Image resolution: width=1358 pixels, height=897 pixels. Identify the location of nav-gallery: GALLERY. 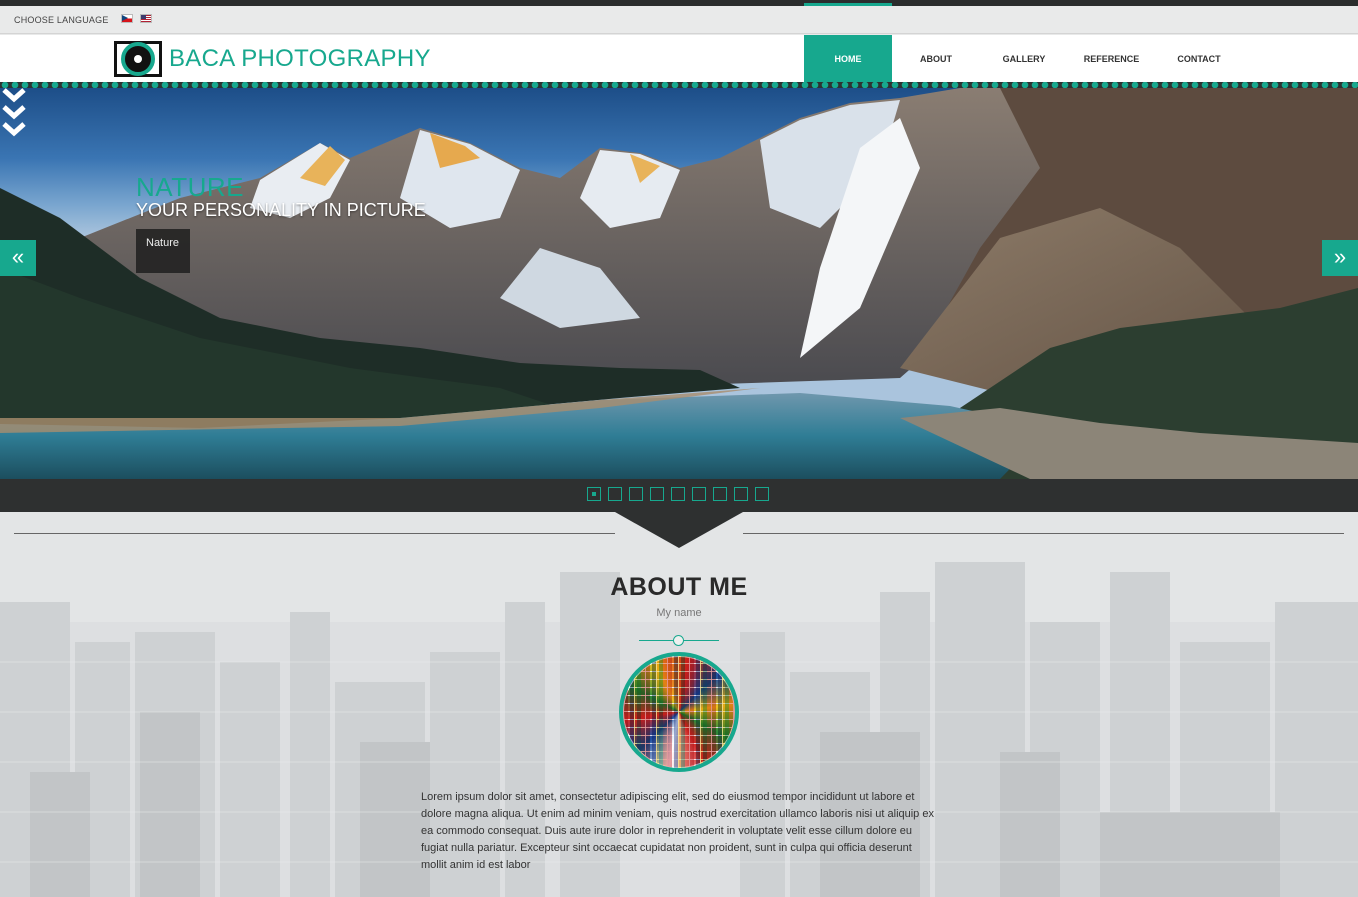
(1024, 59).